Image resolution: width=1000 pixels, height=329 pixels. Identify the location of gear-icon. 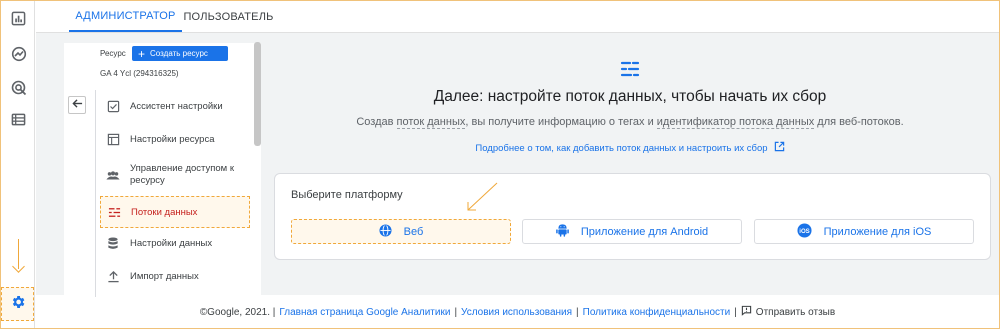
(18, 304).